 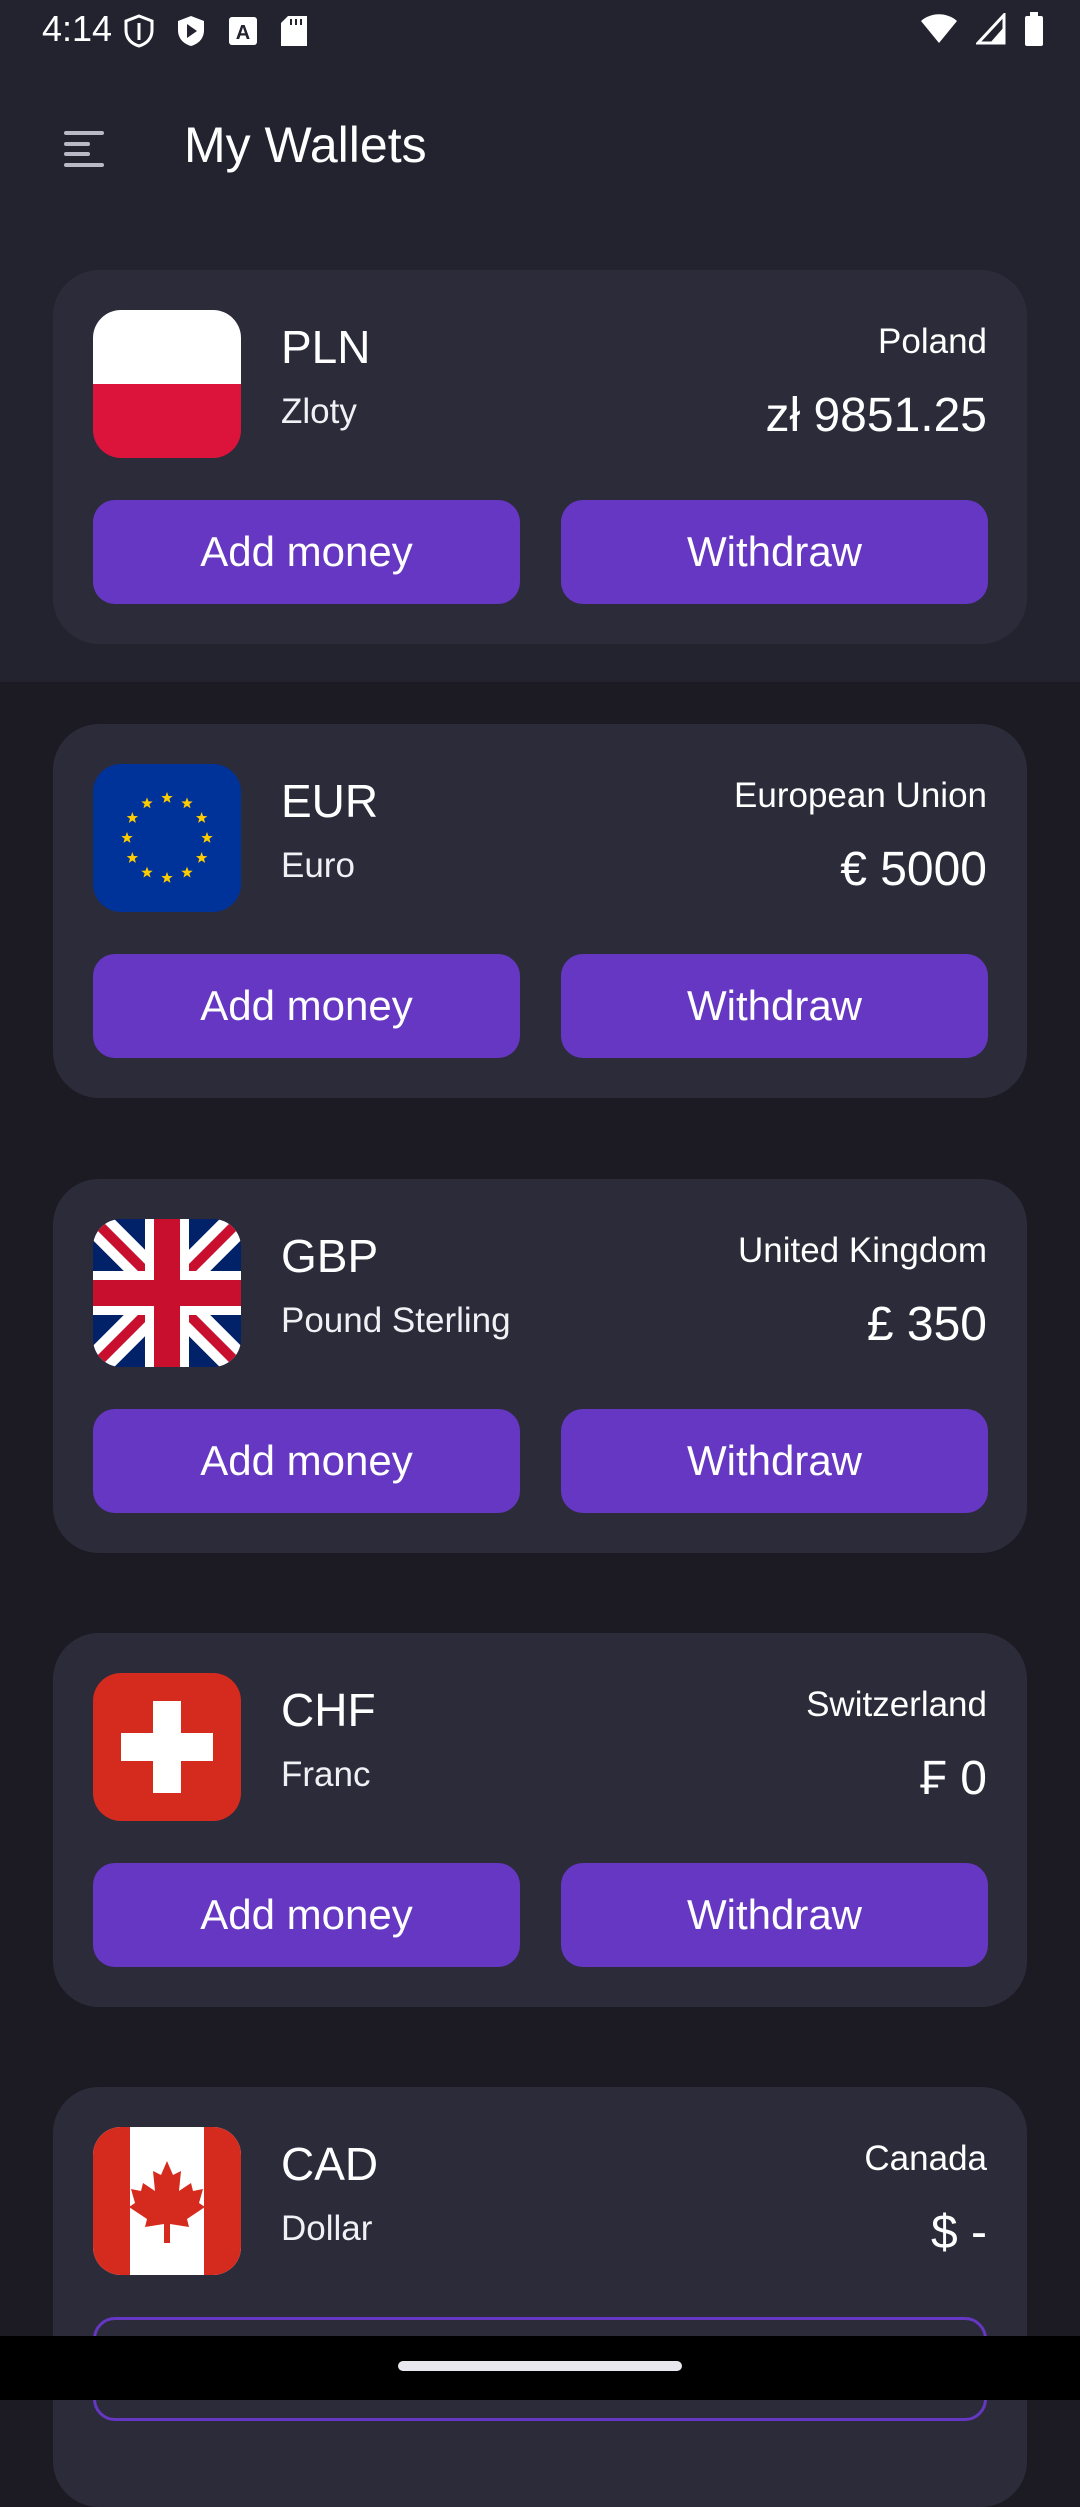 I want to click on menu-icon, so click(x=86, y=149).